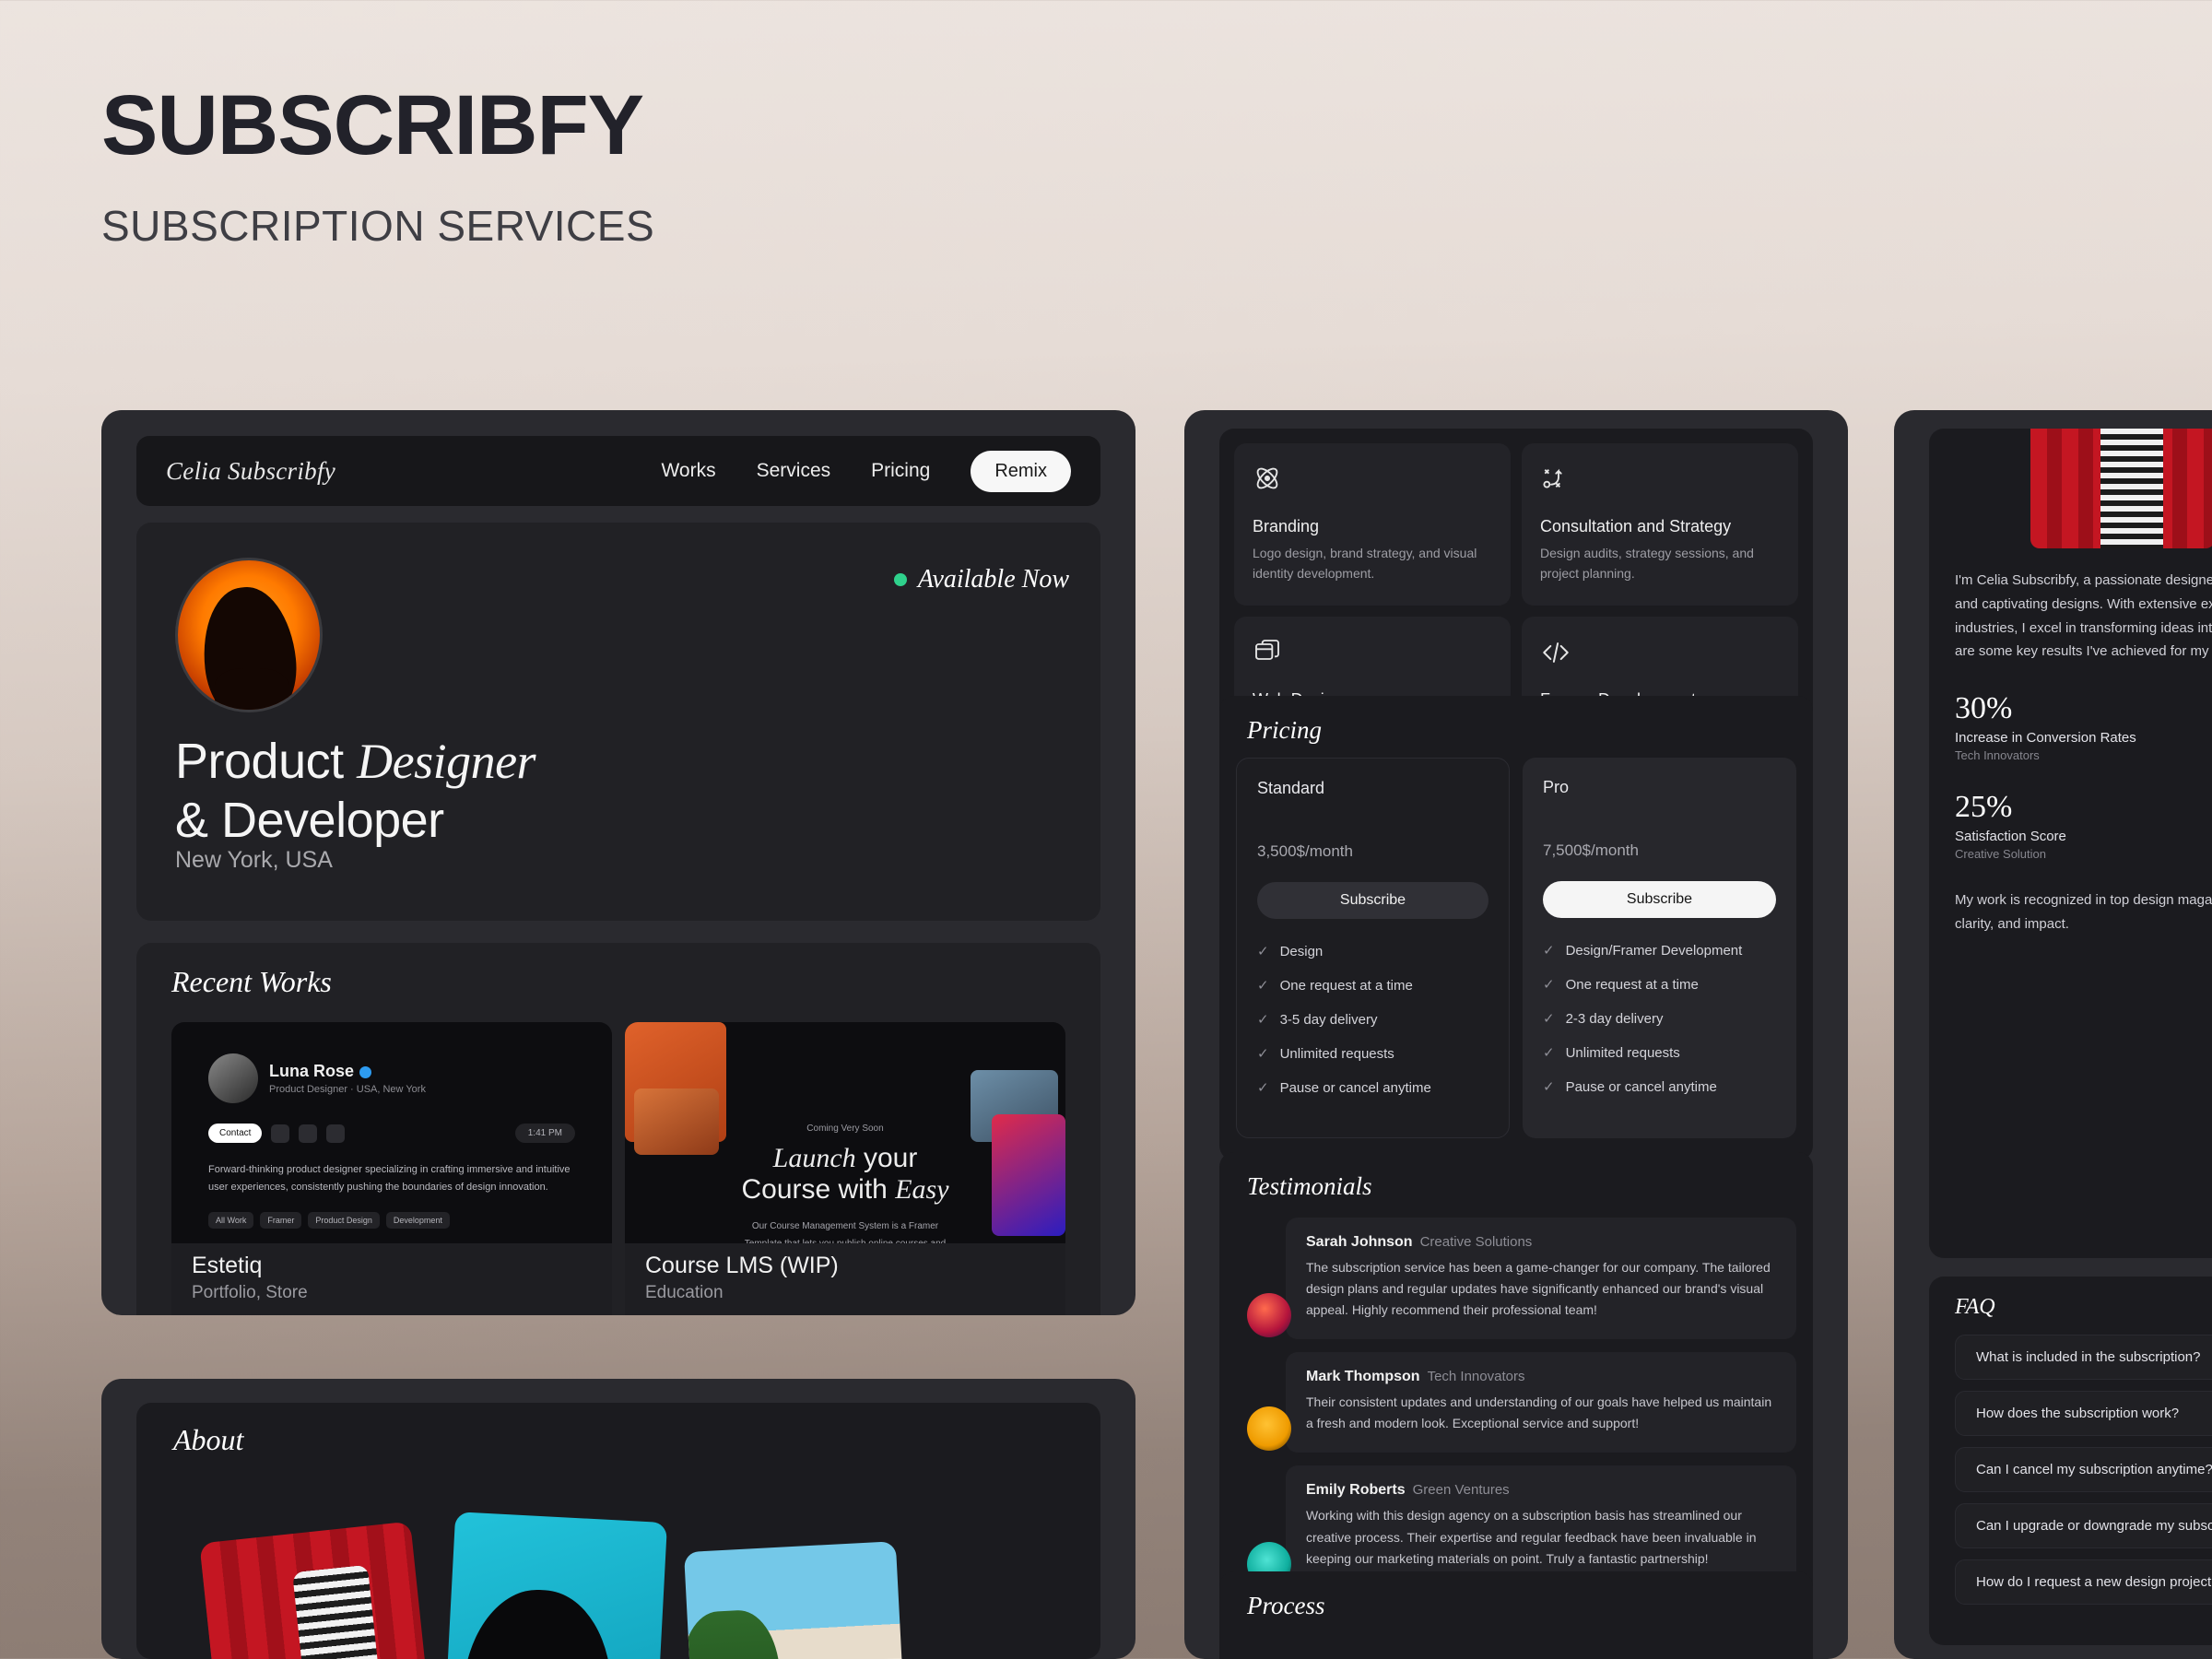 Image resolution: width=2212 pixels, height=1659 pixels. Describe the element at coordinates (365, 1071) in the screenshot. I see `verified-badge-icon` at that location.